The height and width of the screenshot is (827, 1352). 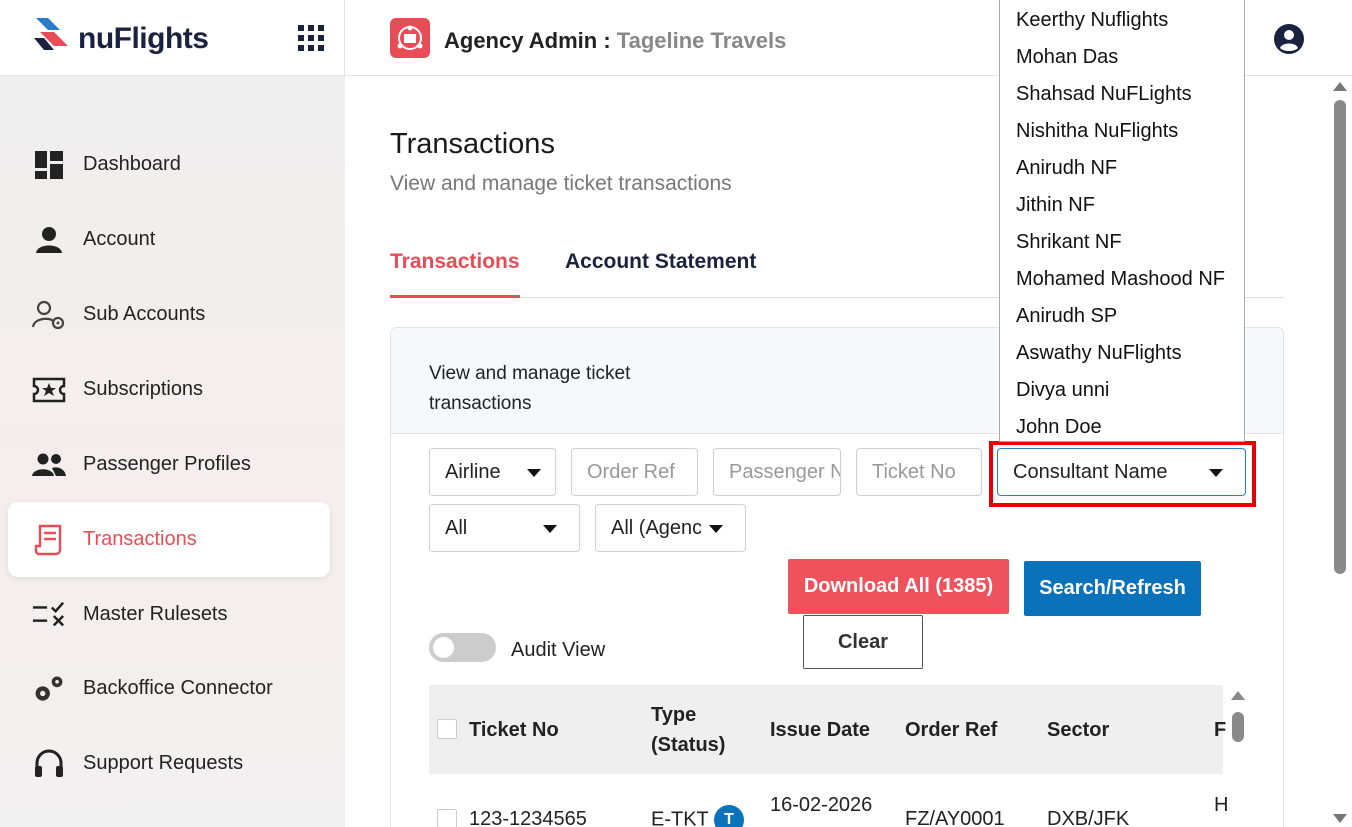 I want to click on sidebar-item-transactions: Transactions, so click(x=169, y=539).